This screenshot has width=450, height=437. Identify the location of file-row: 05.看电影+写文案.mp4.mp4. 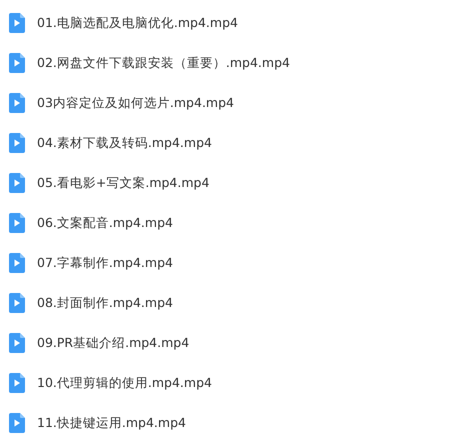
(225, 183).